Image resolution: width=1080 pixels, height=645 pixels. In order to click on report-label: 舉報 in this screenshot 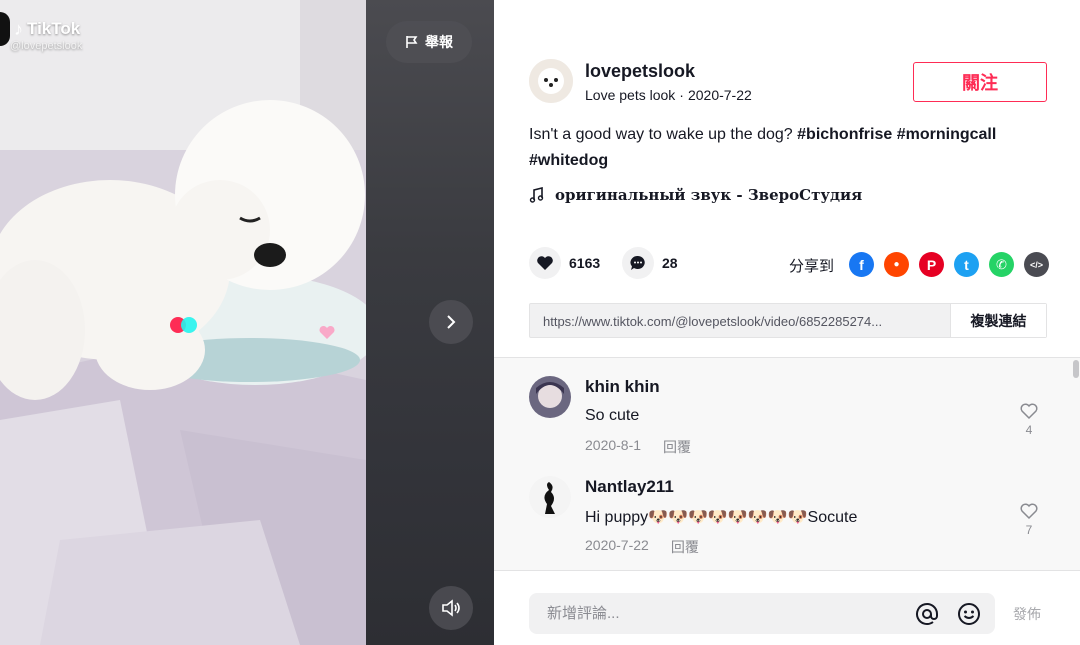, I will do `click(439, 42)`.